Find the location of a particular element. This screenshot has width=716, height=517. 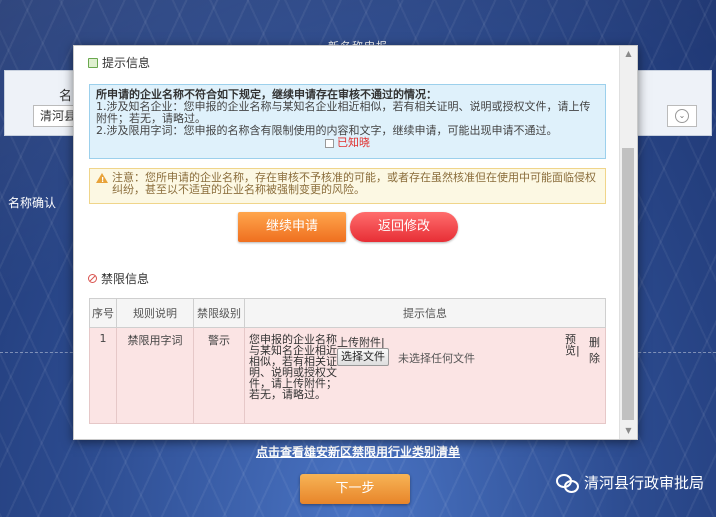

prompt-section-header: 提示信息 is located at coordinates (119, 62).